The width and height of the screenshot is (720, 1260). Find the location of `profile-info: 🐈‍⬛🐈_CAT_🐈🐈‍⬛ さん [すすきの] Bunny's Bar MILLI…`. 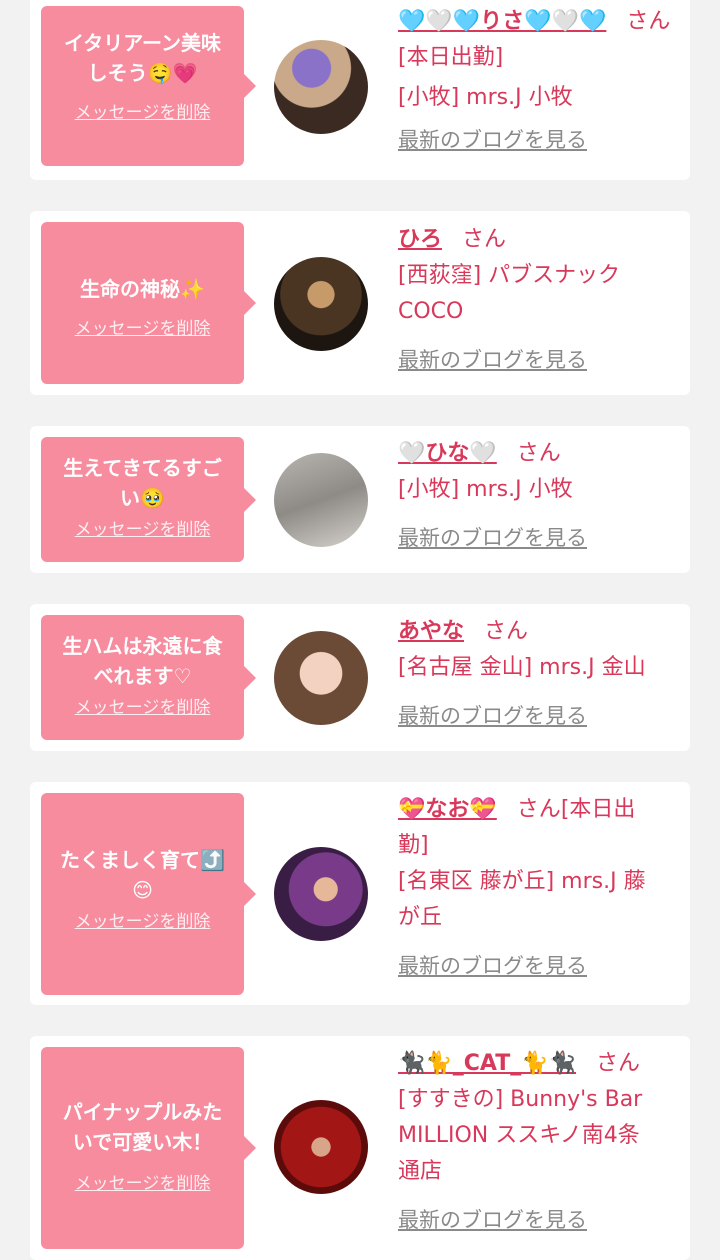

profile-info: 🐈‍⬛🐈_CAT_🐈🐈‍⬛ さん [すすきの] Bunny's Bar MILLI… is located at coordinates (539, 1142).